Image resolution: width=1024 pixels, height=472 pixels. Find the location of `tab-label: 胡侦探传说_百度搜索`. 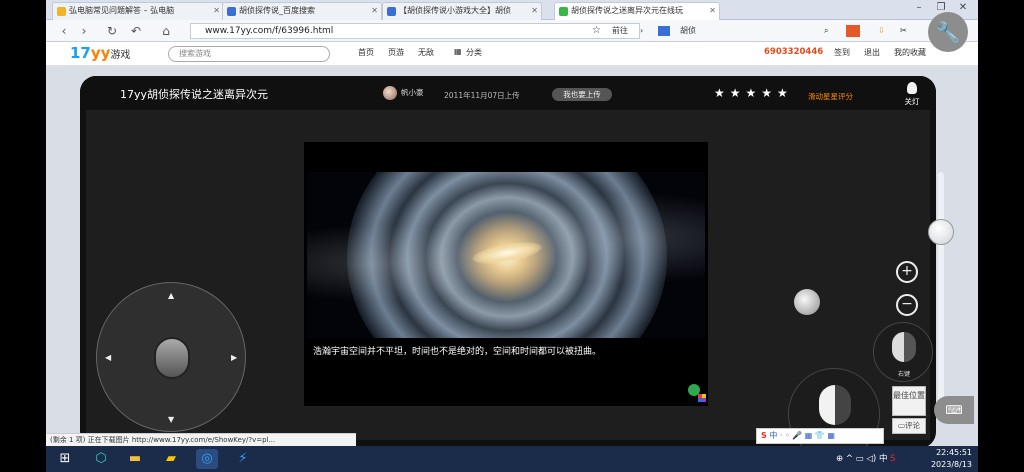

tab-label: 胡侦探传说_百度搜索 is located at coordinates (277, 10).